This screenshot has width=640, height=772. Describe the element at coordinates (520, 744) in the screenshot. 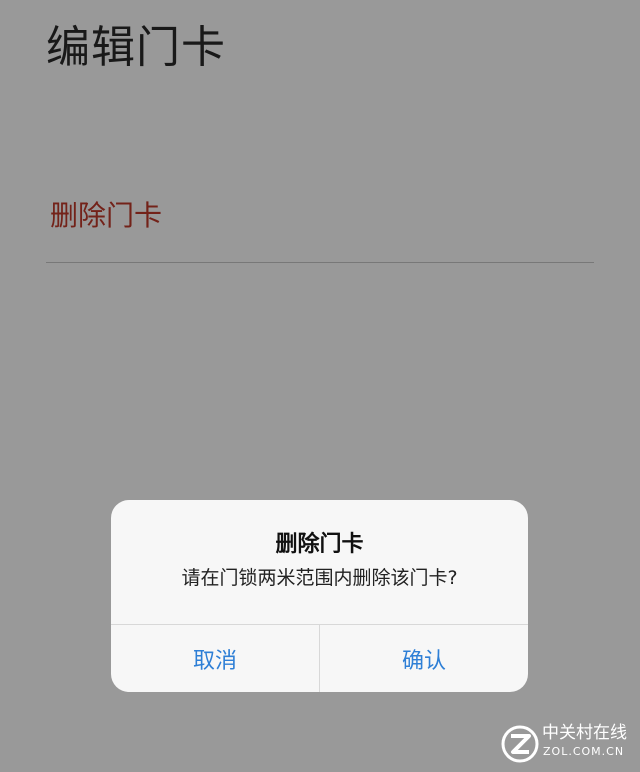

I see `zol-logo-icon` at that location.